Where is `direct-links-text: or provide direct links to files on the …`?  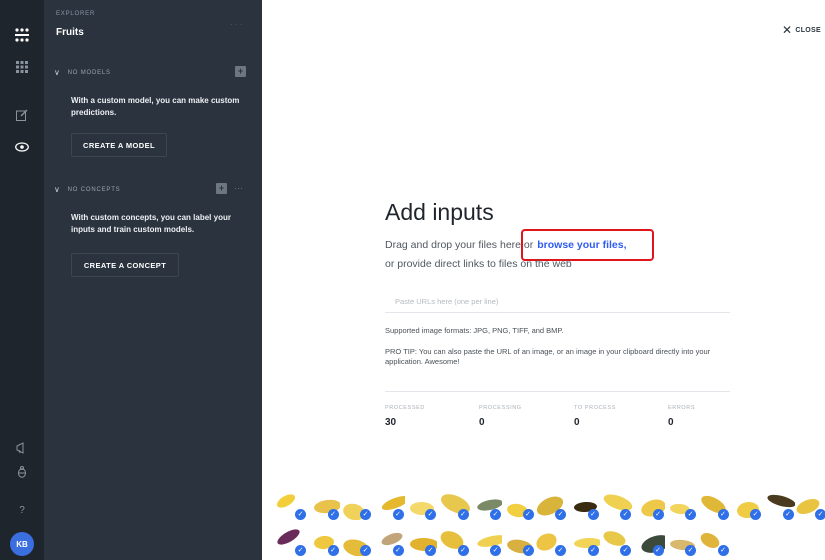 direct-links-text: or provide direct links to files on the … is located at coordinates (478, 264).